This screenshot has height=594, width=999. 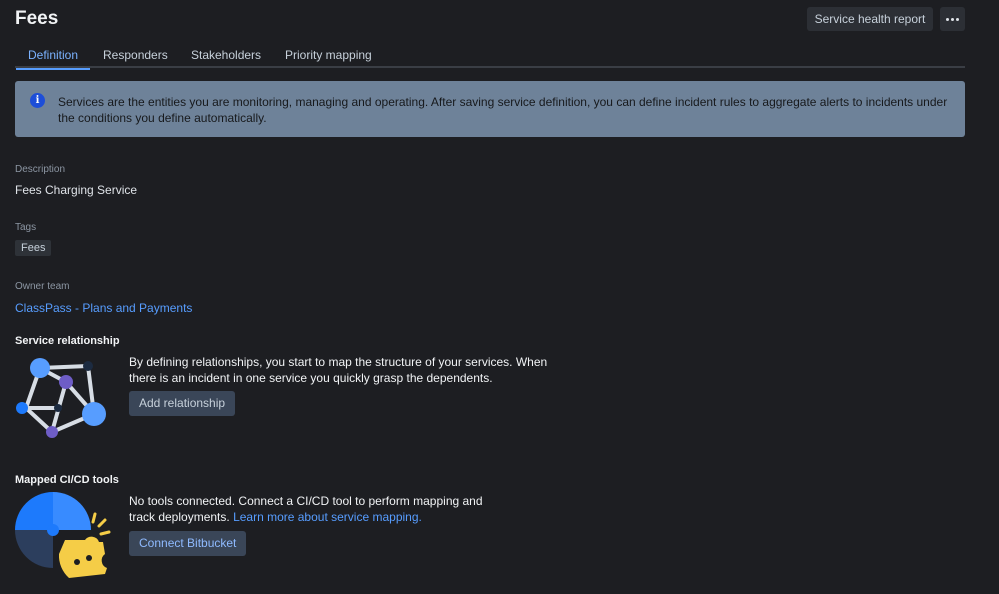 I want to click on service-health-report-button: Service health report, so click(x=870, y=19).